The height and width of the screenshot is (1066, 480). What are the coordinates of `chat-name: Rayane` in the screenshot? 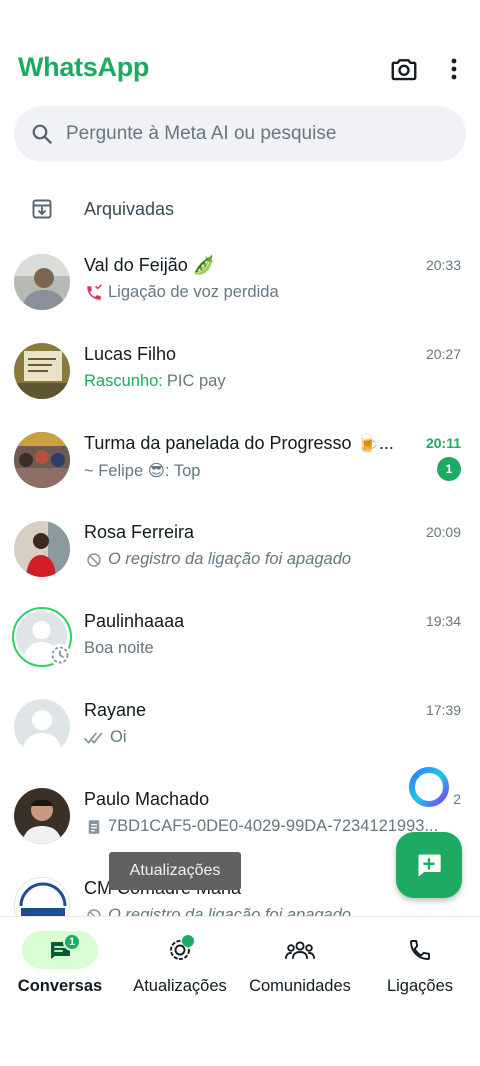 It's located at (115, 710).